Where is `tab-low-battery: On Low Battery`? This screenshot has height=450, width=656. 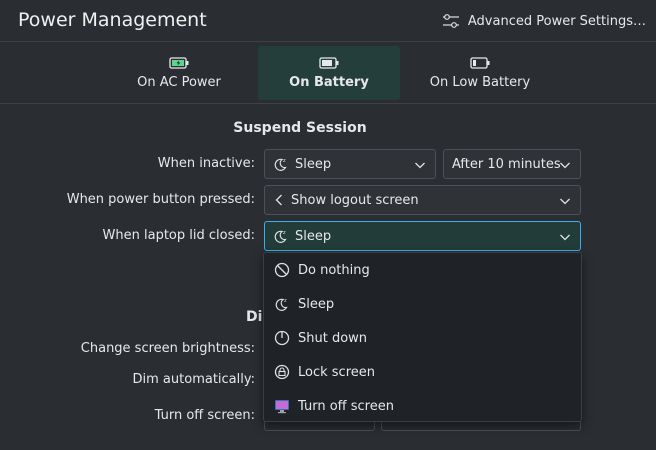
tab-low-battery: On Low Battery is located at coordinates (480, 73).